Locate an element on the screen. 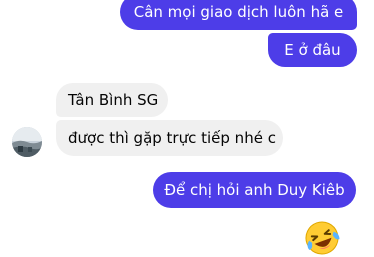  laughing-tears-emoji-icon is located at coordinates (322, 237).